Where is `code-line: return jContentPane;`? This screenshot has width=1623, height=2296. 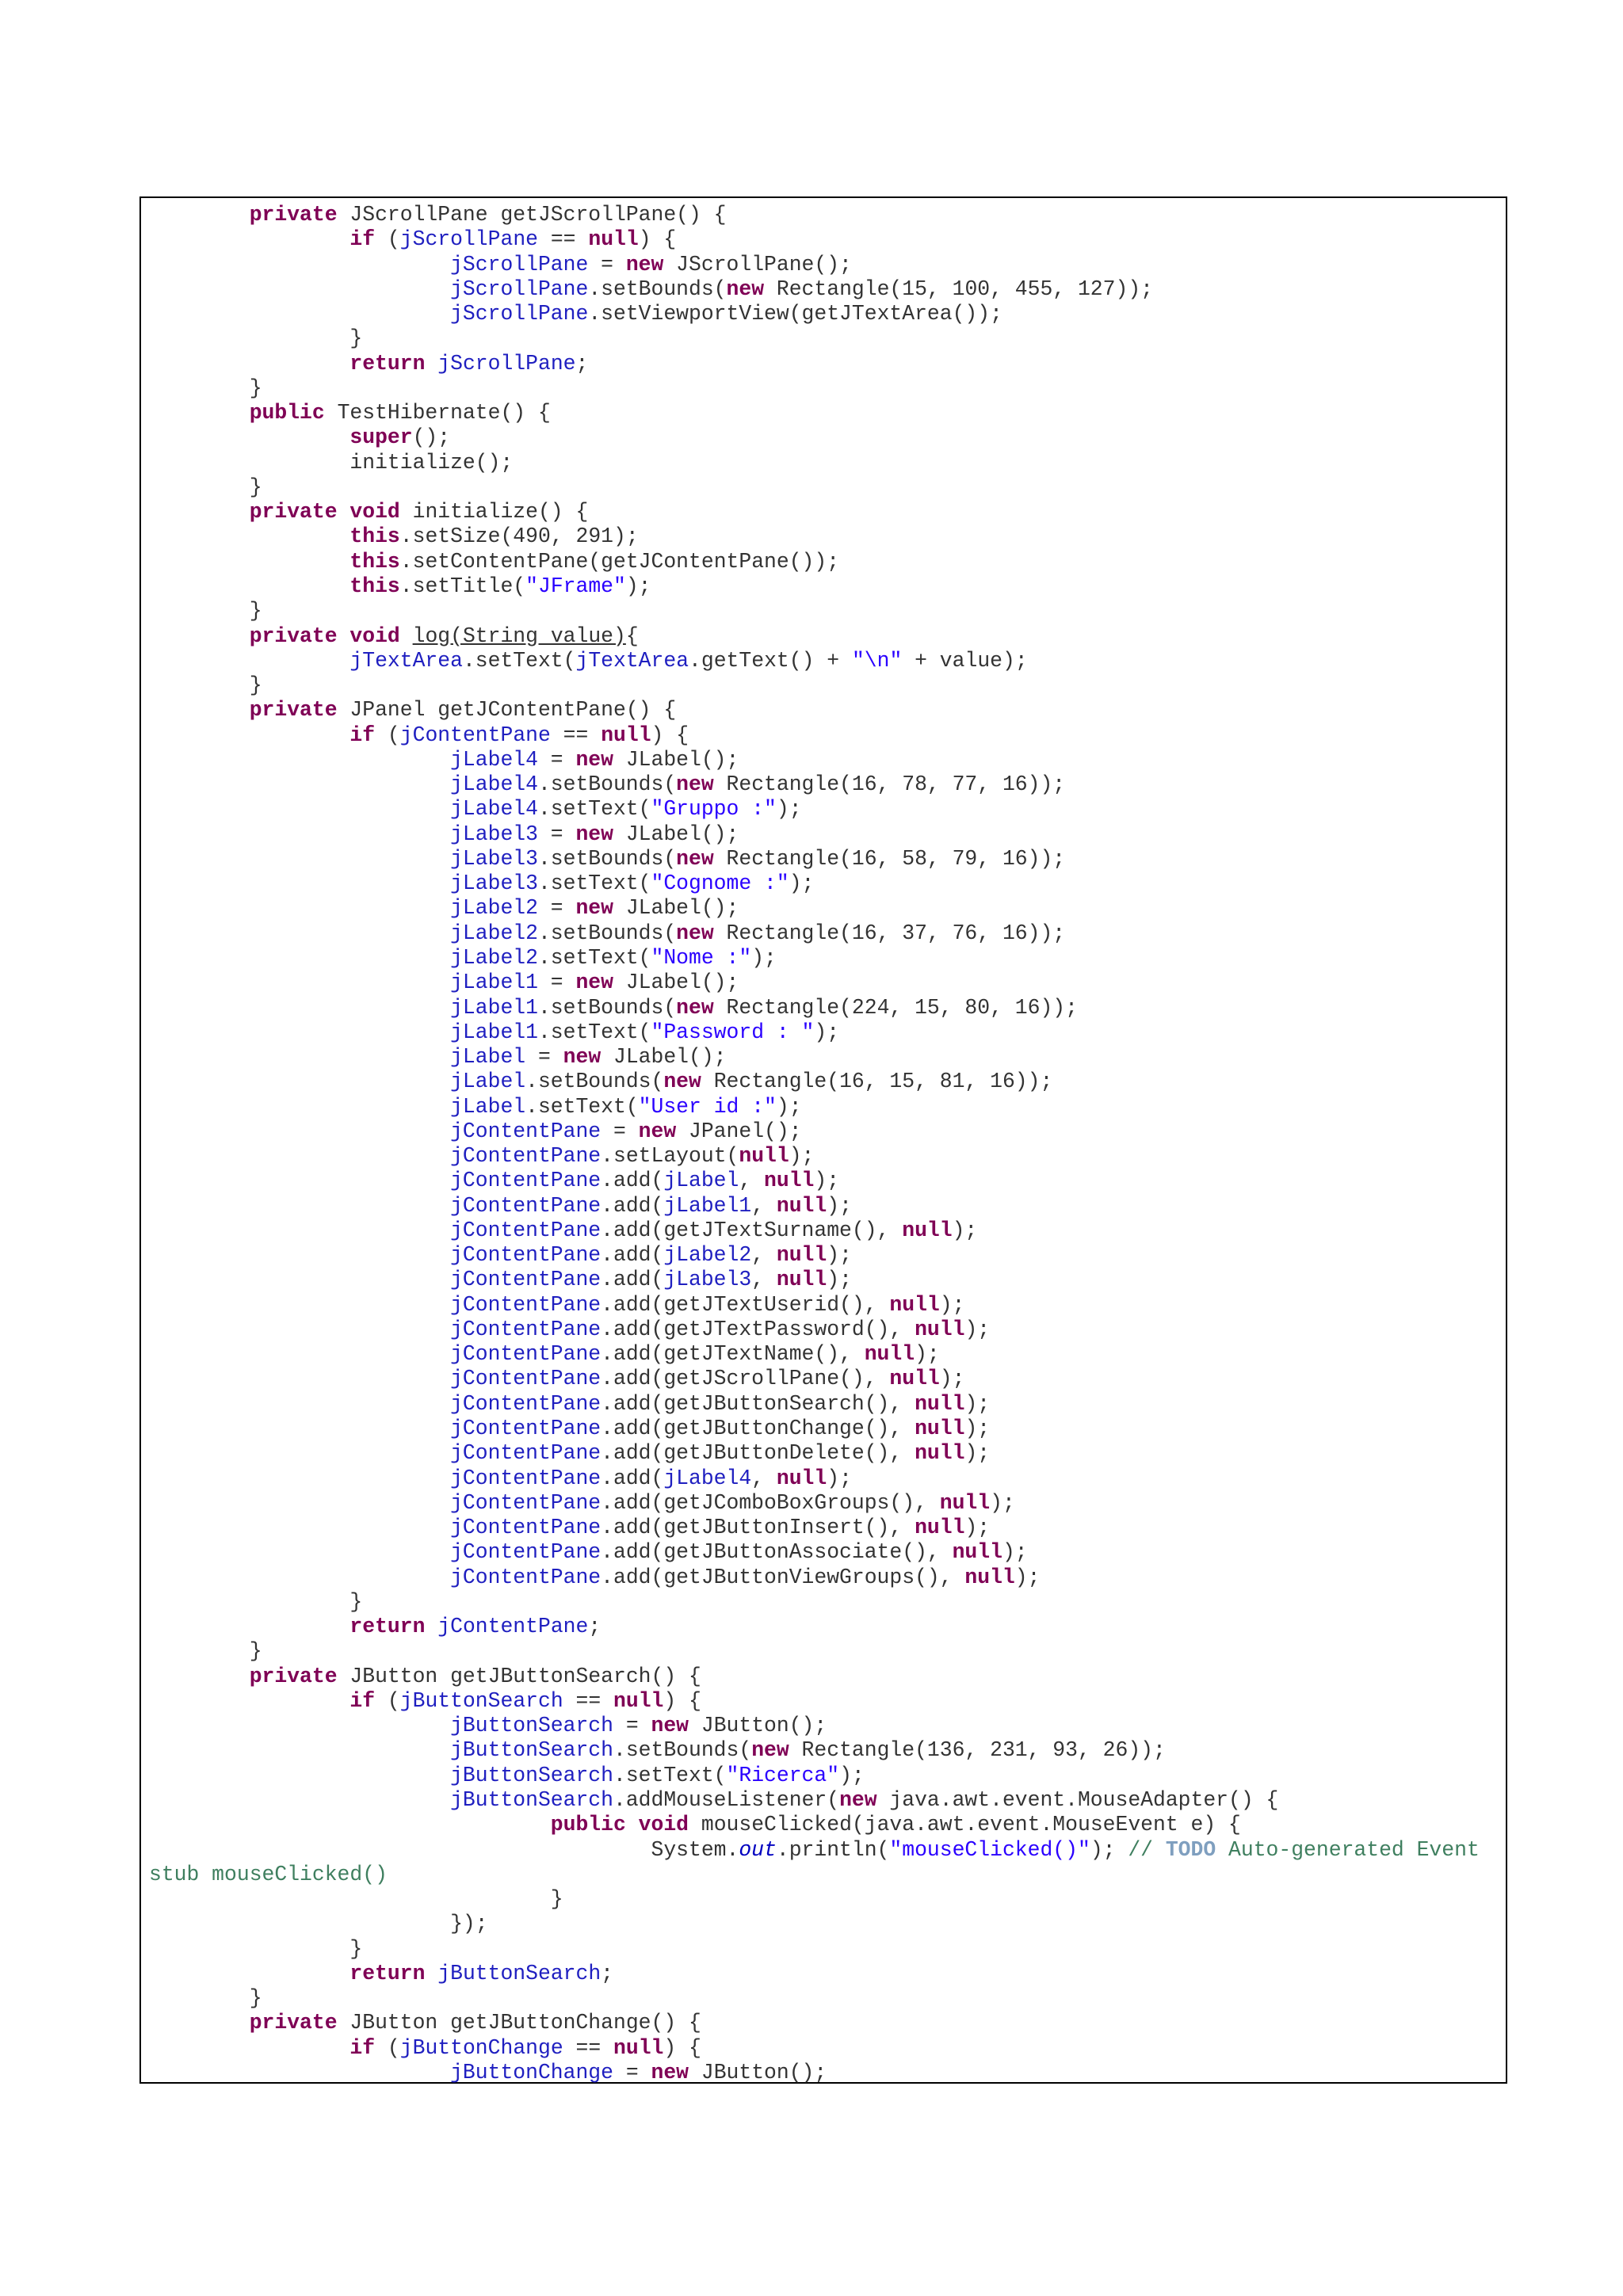
code-line: return jContentPane; is located at coordinates (814, 1627).